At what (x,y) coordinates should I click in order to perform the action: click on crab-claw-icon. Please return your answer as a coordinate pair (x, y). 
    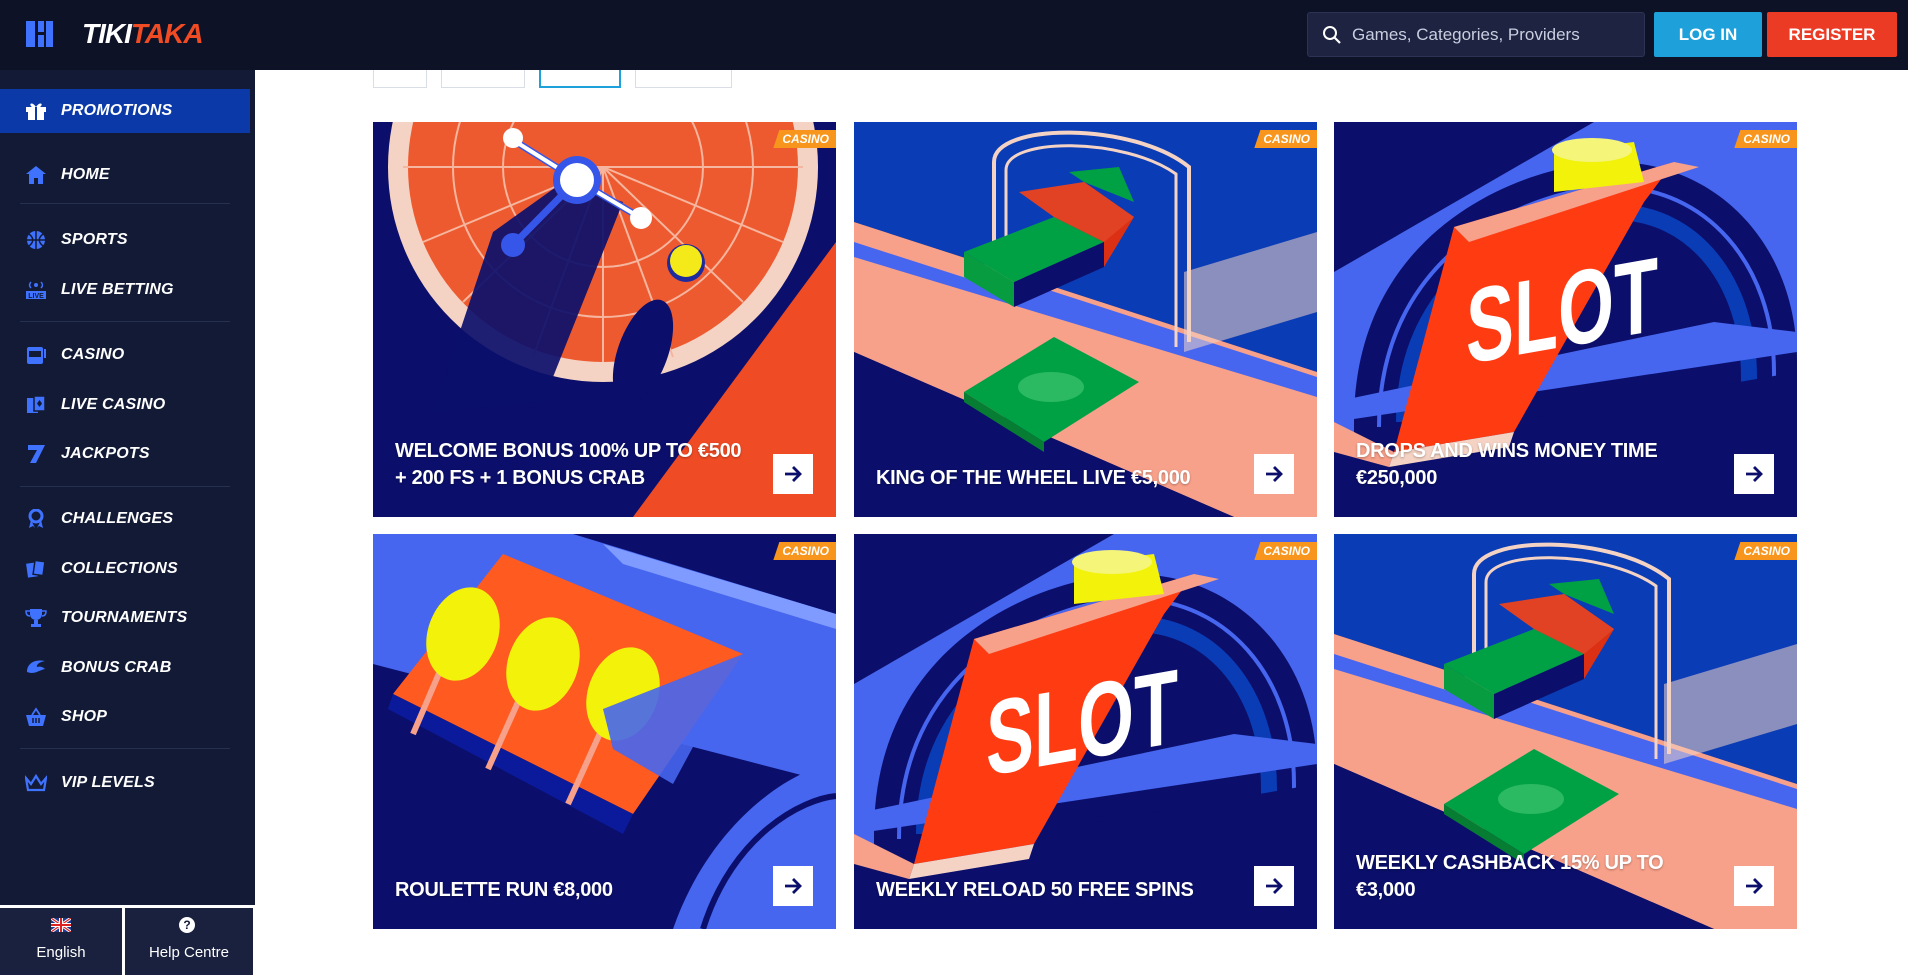
    Looking at the image, I should click on (36, 666).